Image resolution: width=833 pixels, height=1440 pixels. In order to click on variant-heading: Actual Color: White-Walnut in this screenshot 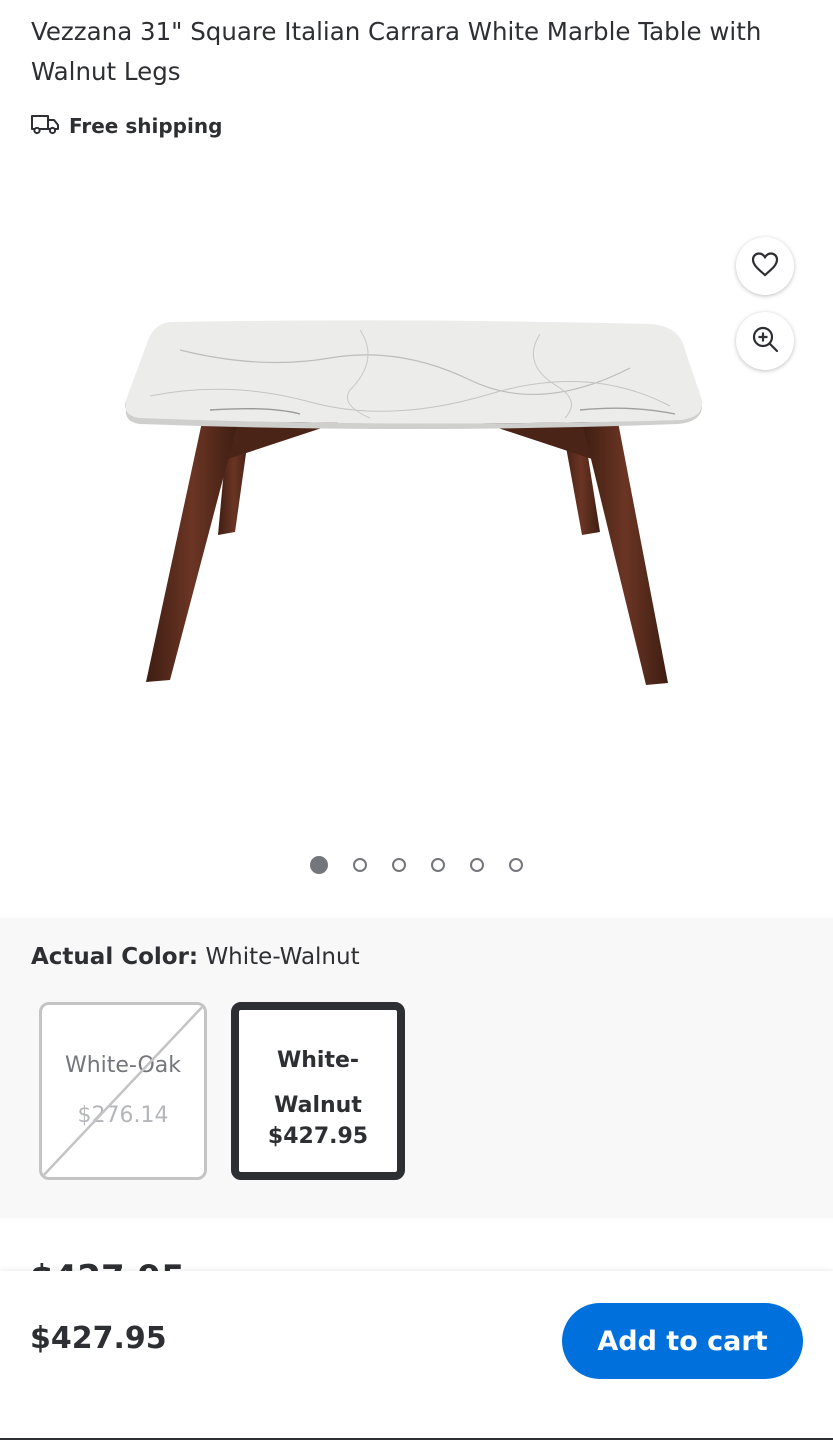, I will do `click(195, 957)`.